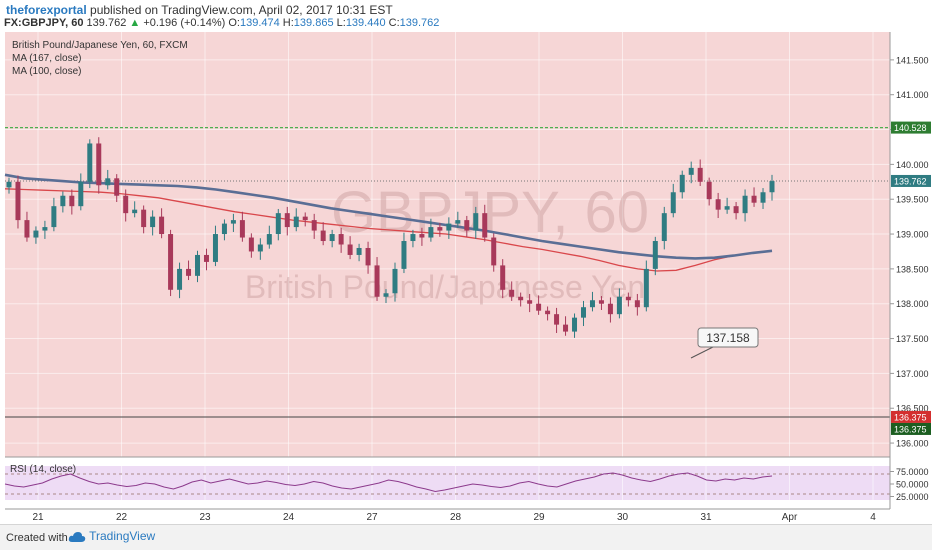 This screenshot has width=932, height=550. Describe the element at coordinates (447, 483) in the screenshot. I see `rsi-band` at that location.